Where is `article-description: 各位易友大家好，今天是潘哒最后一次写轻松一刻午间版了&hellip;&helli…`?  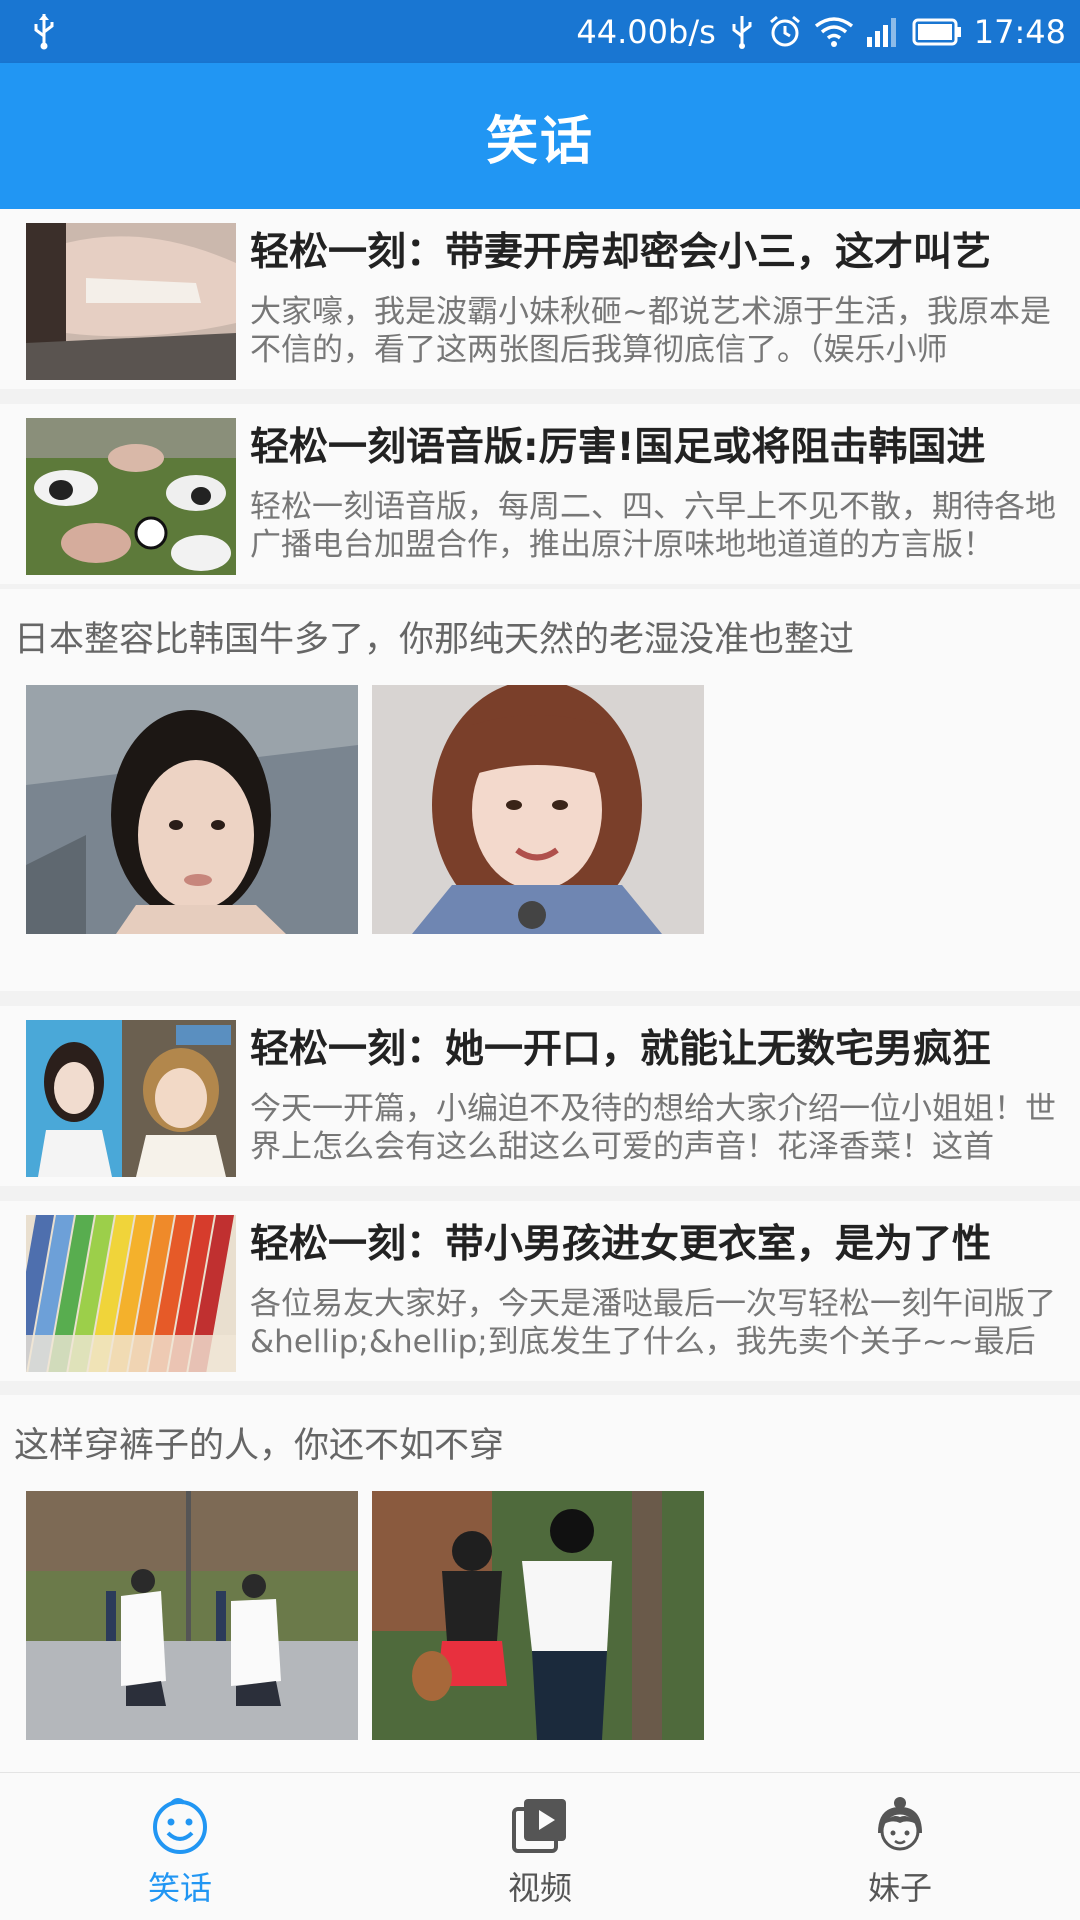 article-description: 各位易友大家好，今天是潘哒最后一次写轻松一刻午间版了&hellip;&helli… is located at coordinates (653, 1323).